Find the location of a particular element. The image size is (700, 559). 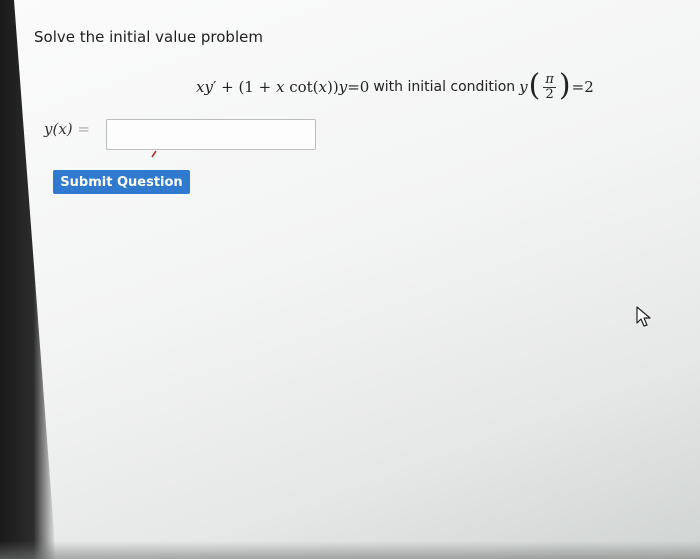

fraction-numerator: π is located at coordinates (549, 79).